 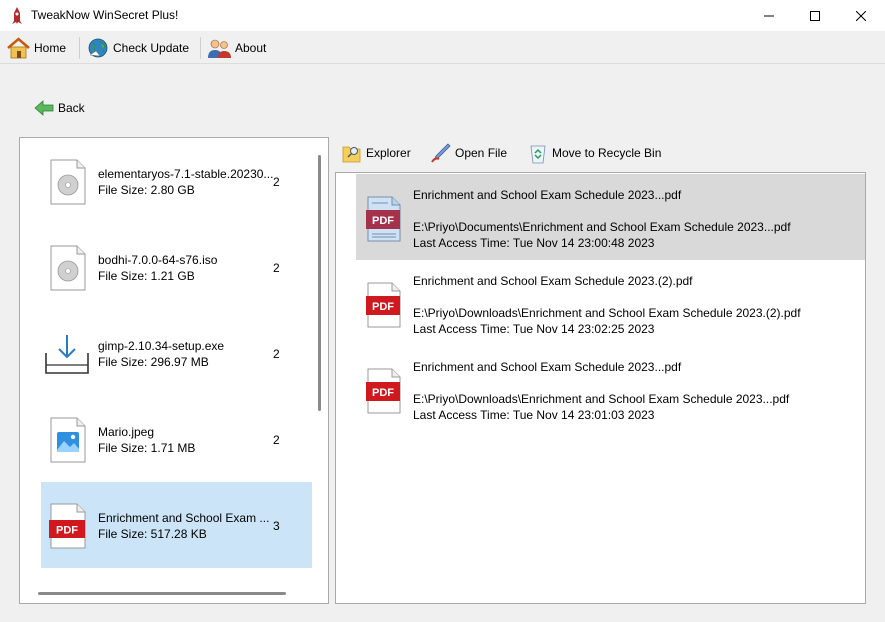 What do you see at coordinates (153, 362) in the screenshot?
I see `file-size: File Size: 296.97 MB` at bounding box center [153, 362].